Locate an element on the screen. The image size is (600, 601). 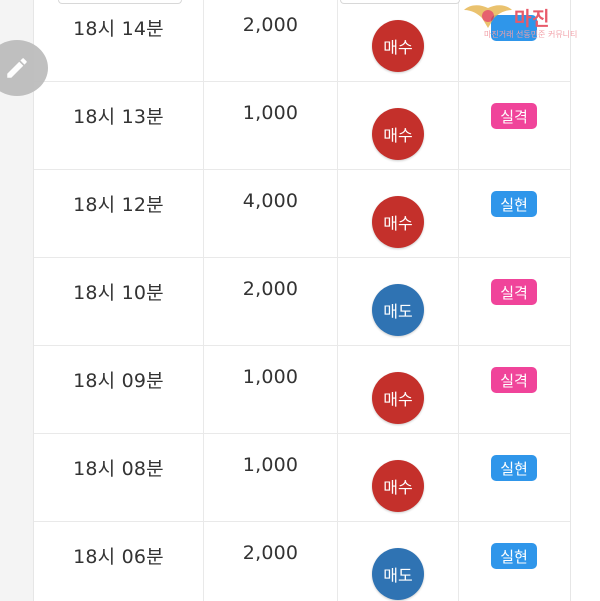
tab-edge-left is located at coordinates (120, 2).